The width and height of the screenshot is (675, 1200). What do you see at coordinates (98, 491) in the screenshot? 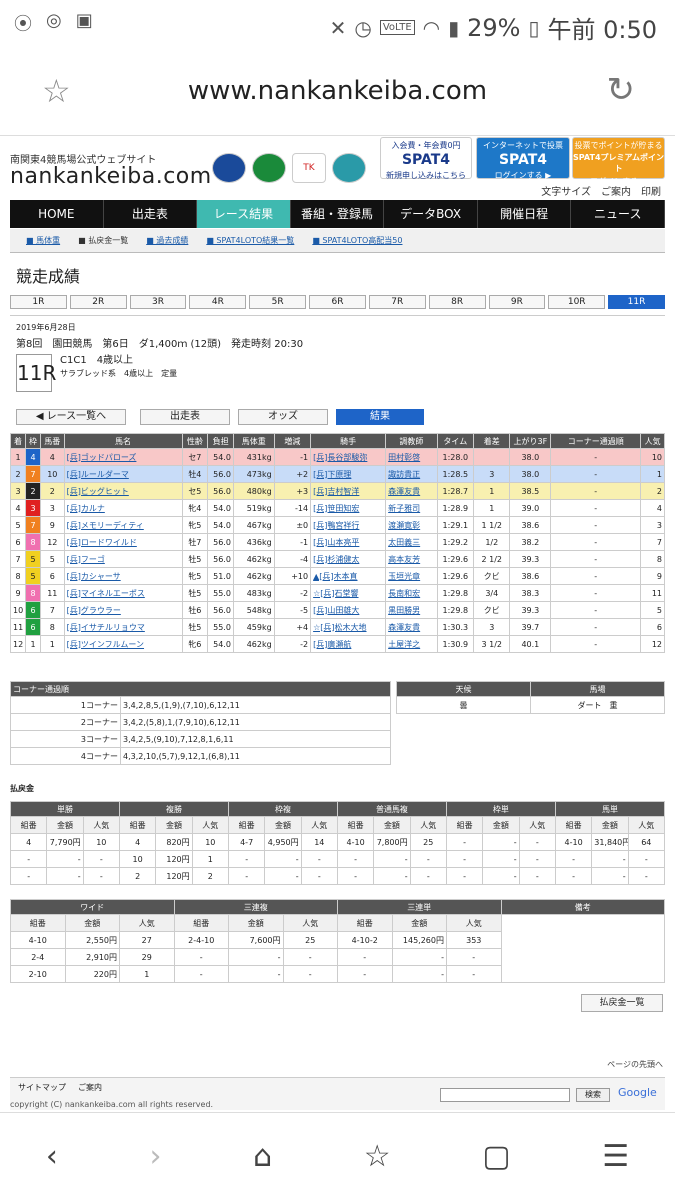
I see `horse-link: [兵]ビッグヒット` at bounding box center [98, 491].